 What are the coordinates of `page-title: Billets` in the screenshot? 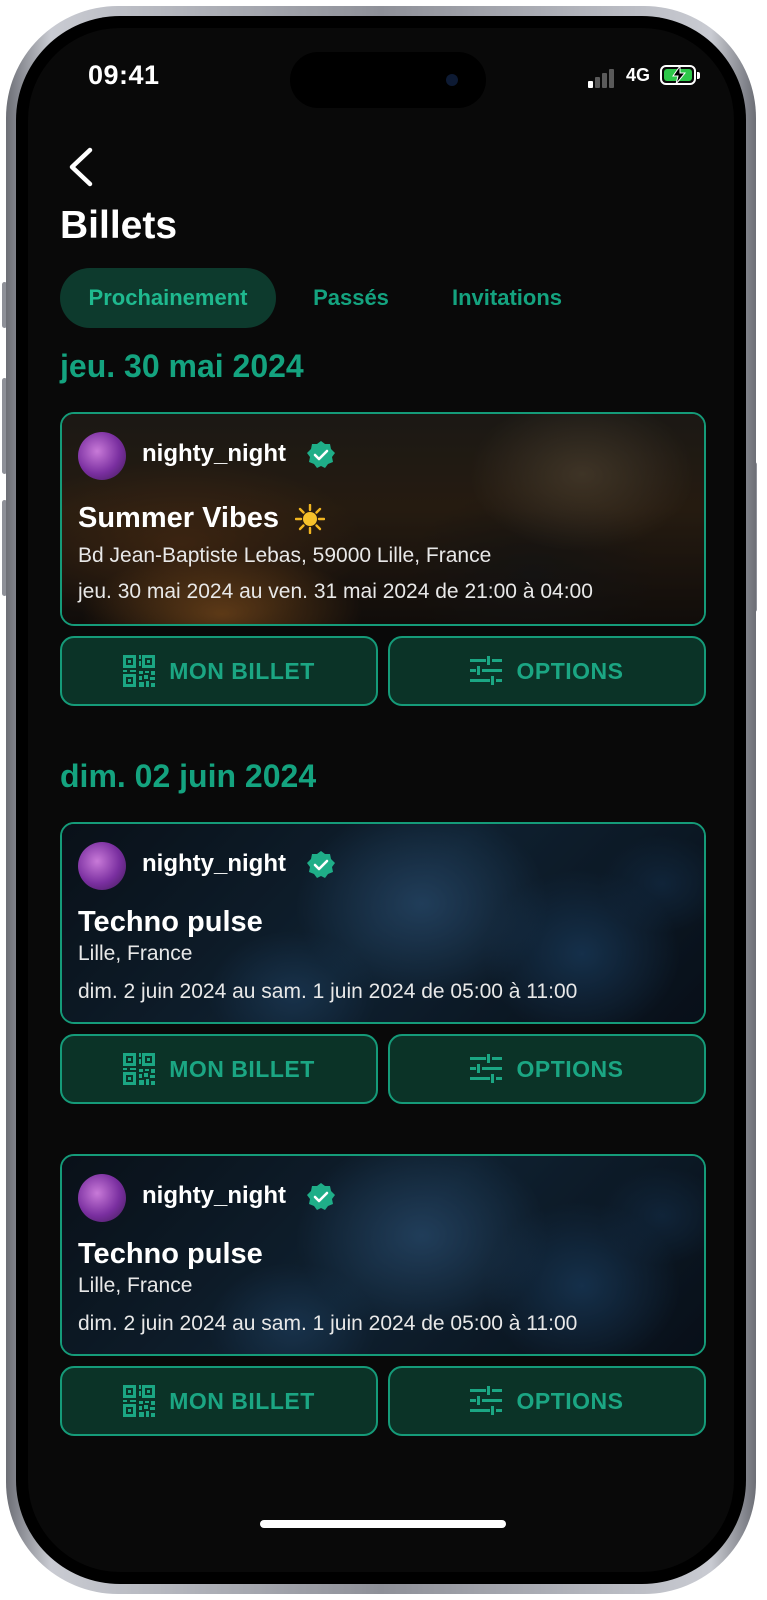 It's located at (119, 225).